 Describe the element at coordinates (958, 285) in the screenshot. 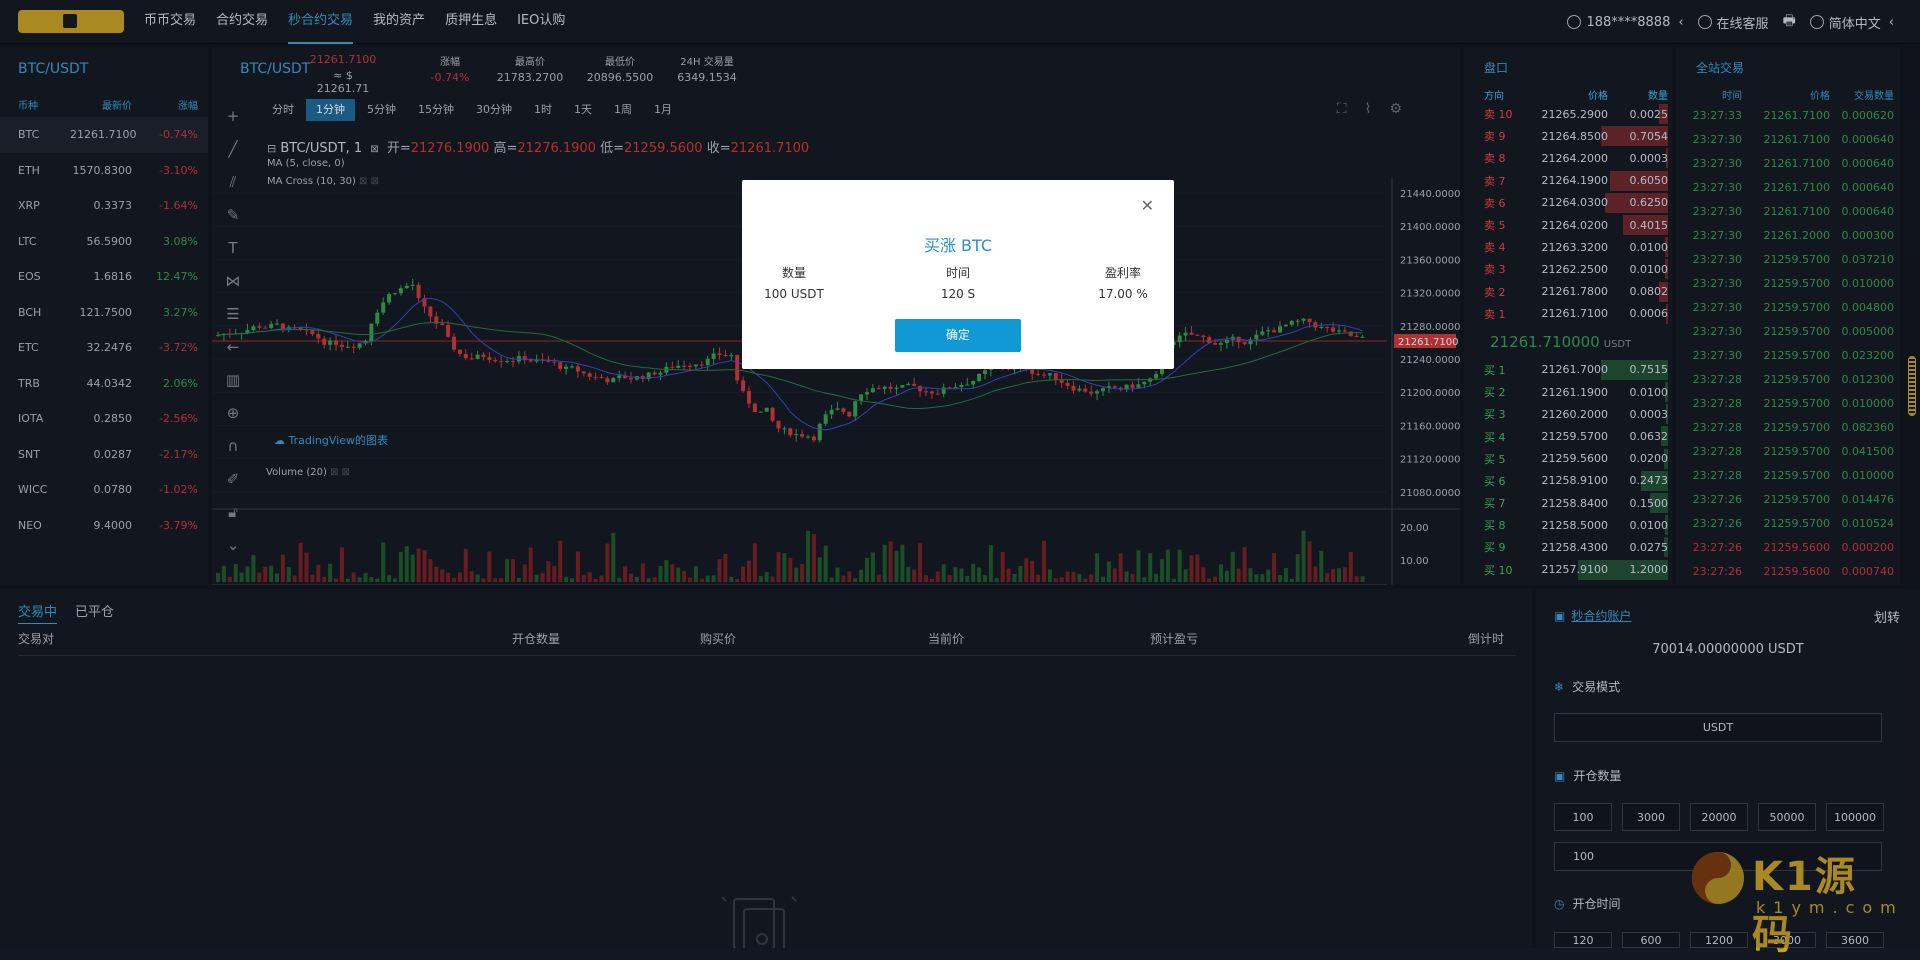

I see `dialog-time: 时间 120 S` at that location.